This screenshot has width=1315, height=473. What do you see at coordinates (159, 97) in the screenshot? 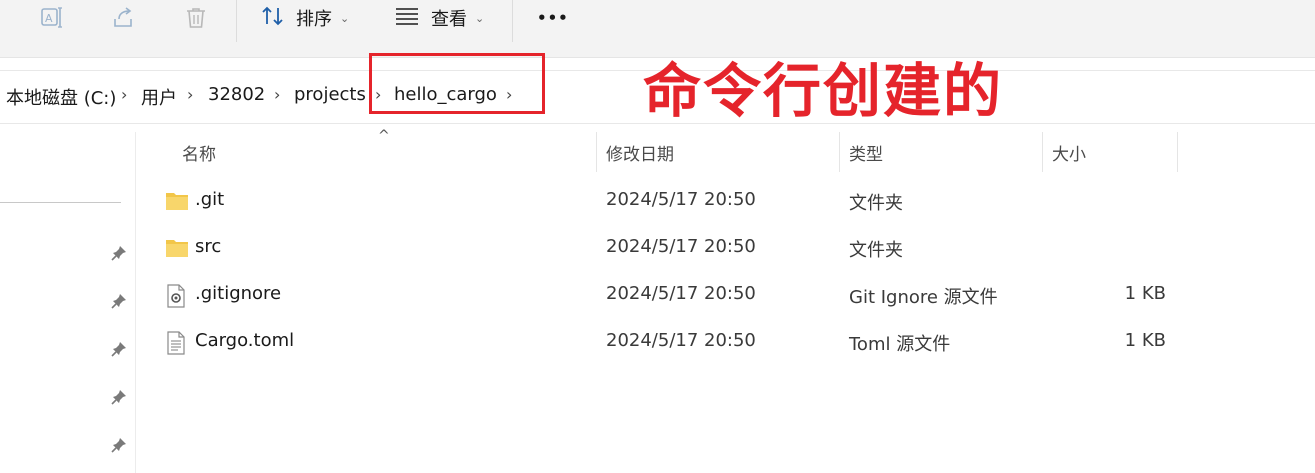
I see `breadcrumb-item-users: 用户` at bounding box center [159, 97].